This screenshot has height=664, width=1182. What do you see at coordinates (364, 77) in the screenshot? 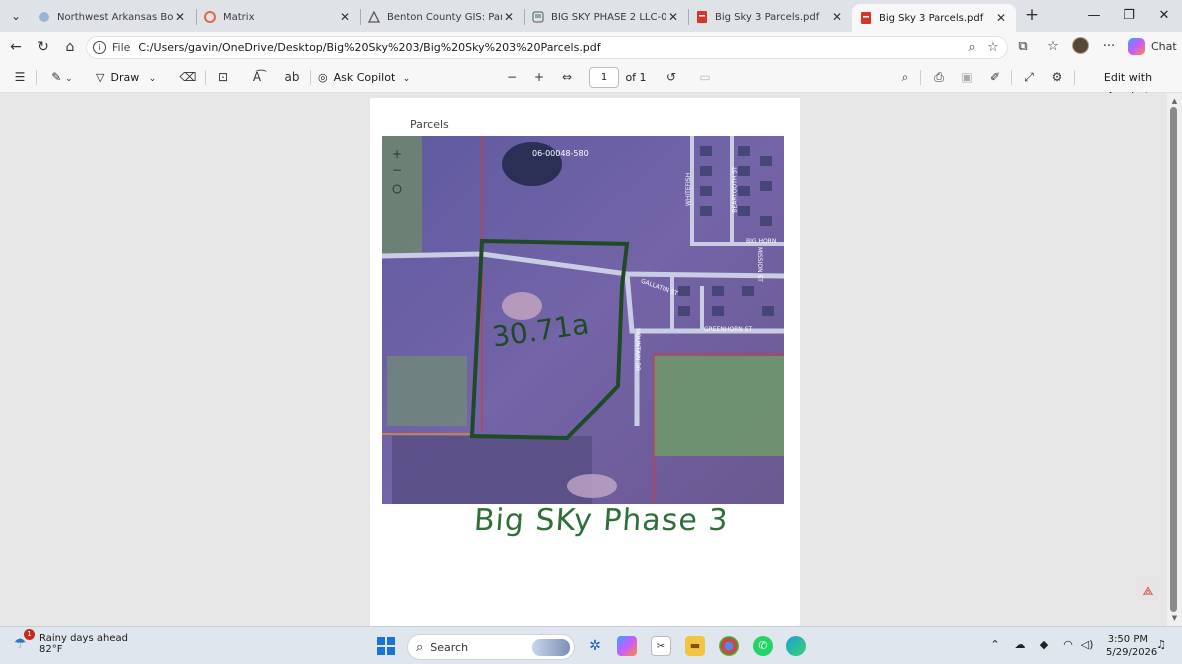
I see `ask-copilot-label: Ask Copilot` at bounding box center [364, 77].